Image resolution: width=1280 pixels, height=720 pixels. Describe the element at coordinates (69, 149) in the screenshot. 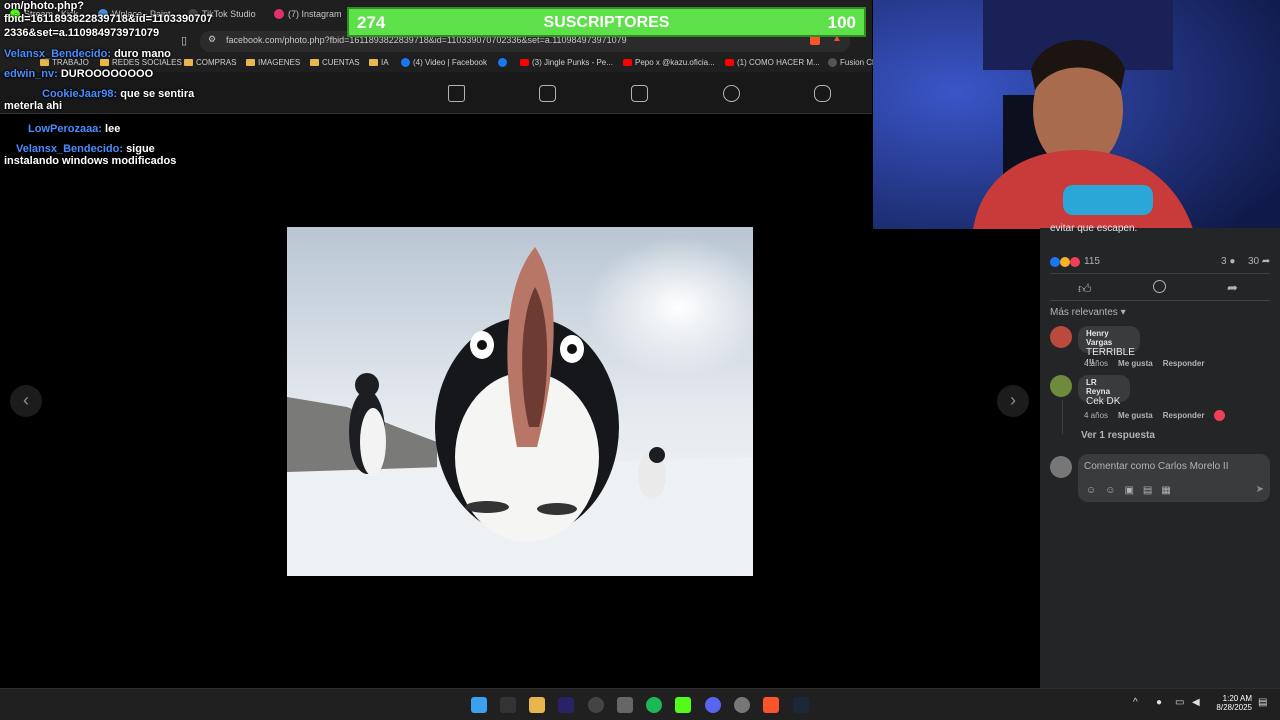

I see `chat-username: Velansx_Bendecido:` at that location.